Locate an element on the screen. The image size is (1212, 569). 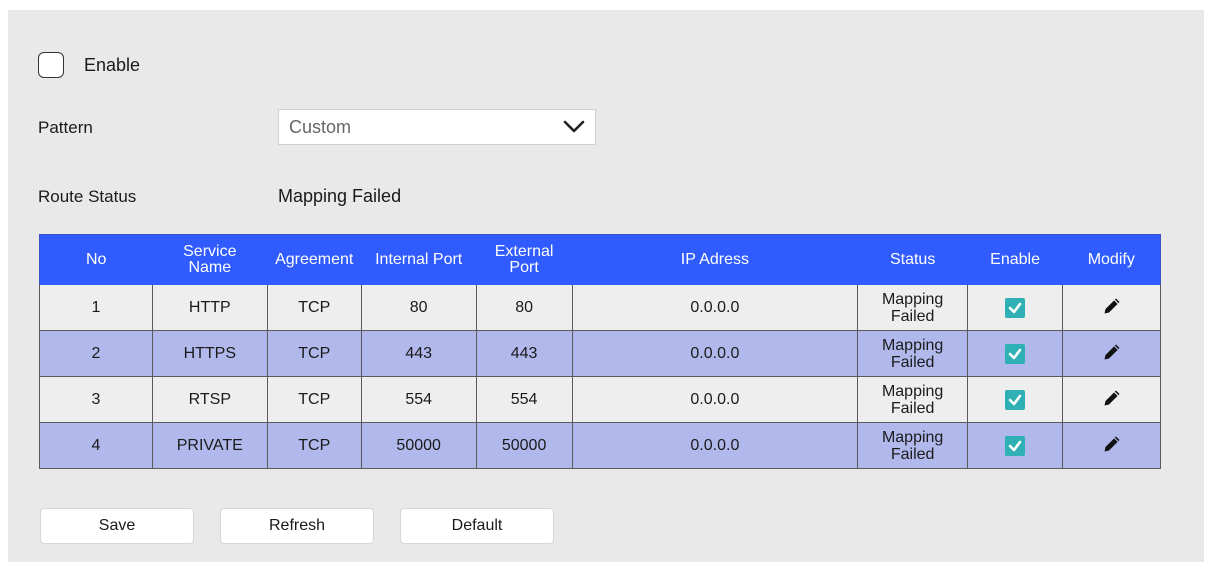
enable-label: Enable is located at coordinates (112, 64).